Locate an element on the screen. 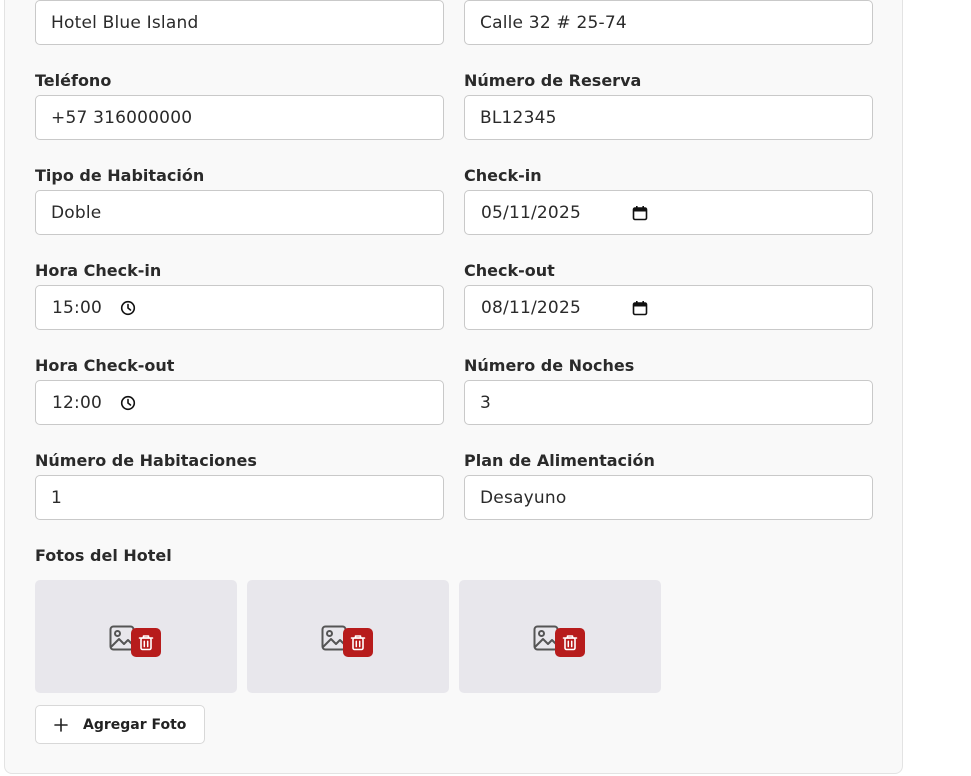  hora-checkout-label: Hora Check-out is located at coordinates (105, 365).